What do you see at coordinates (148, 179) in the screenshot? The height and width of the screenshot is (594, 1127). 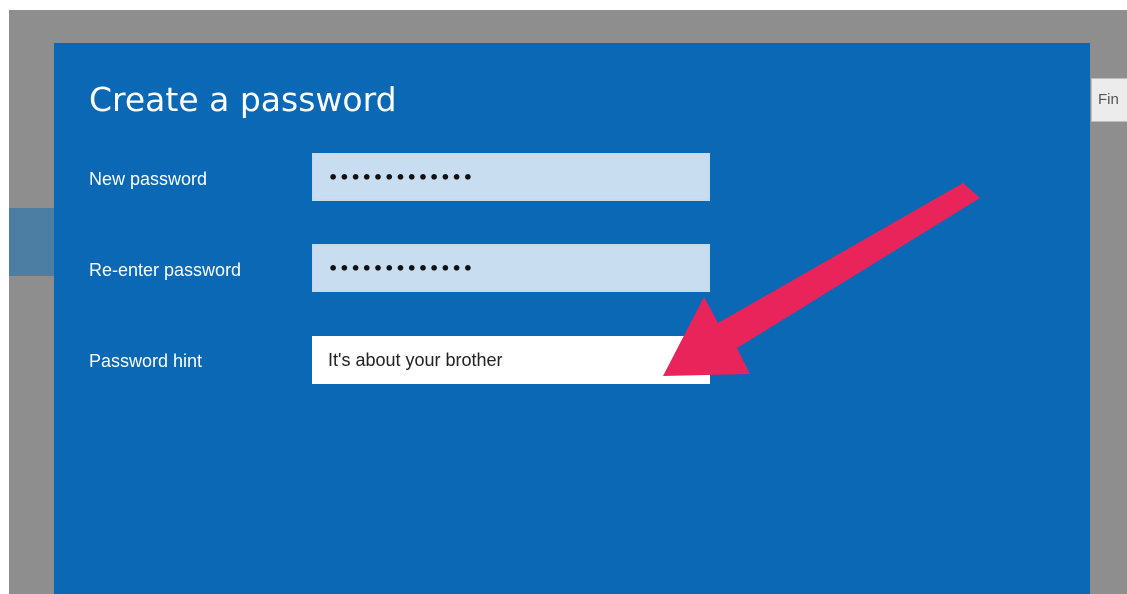 I see `new-password-label: New password` at bounding box center [148, 179].